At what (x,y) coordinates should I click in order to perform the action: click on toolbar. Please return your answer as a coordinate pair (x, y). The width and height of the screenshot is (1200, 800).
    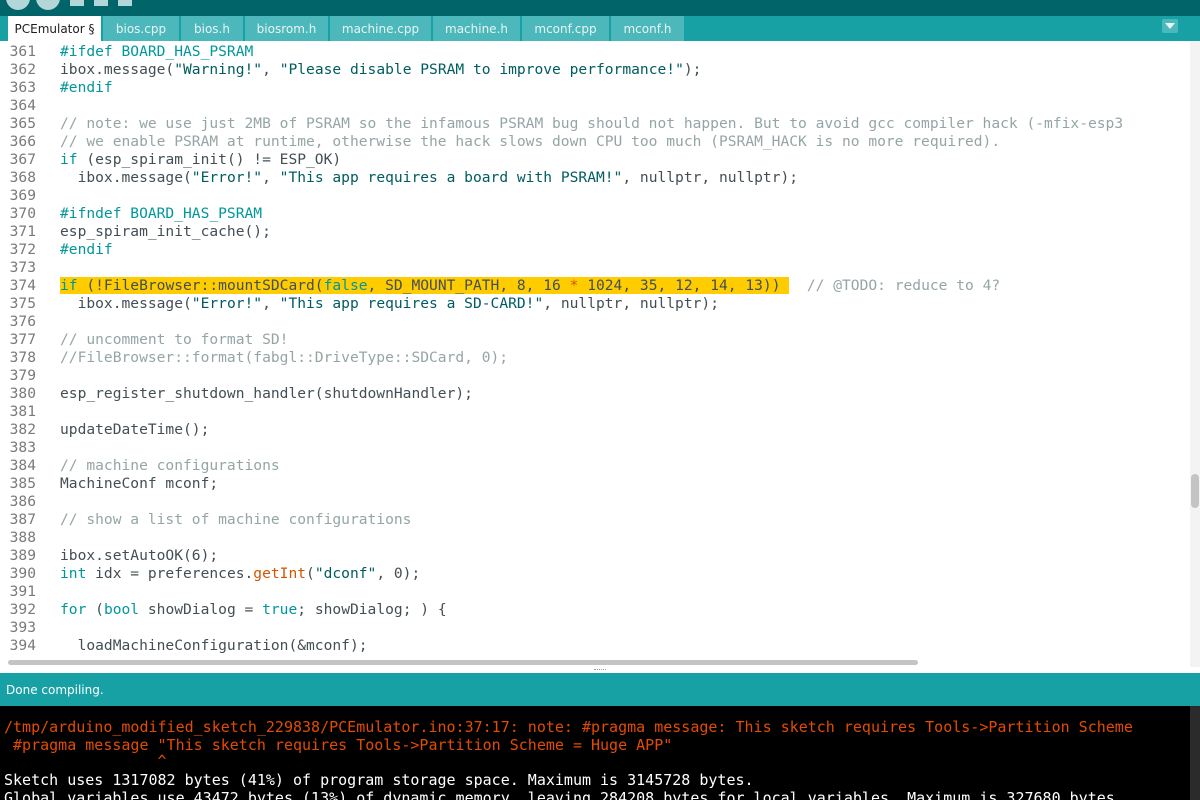
    Looking at the image, I should click on (600, 8).